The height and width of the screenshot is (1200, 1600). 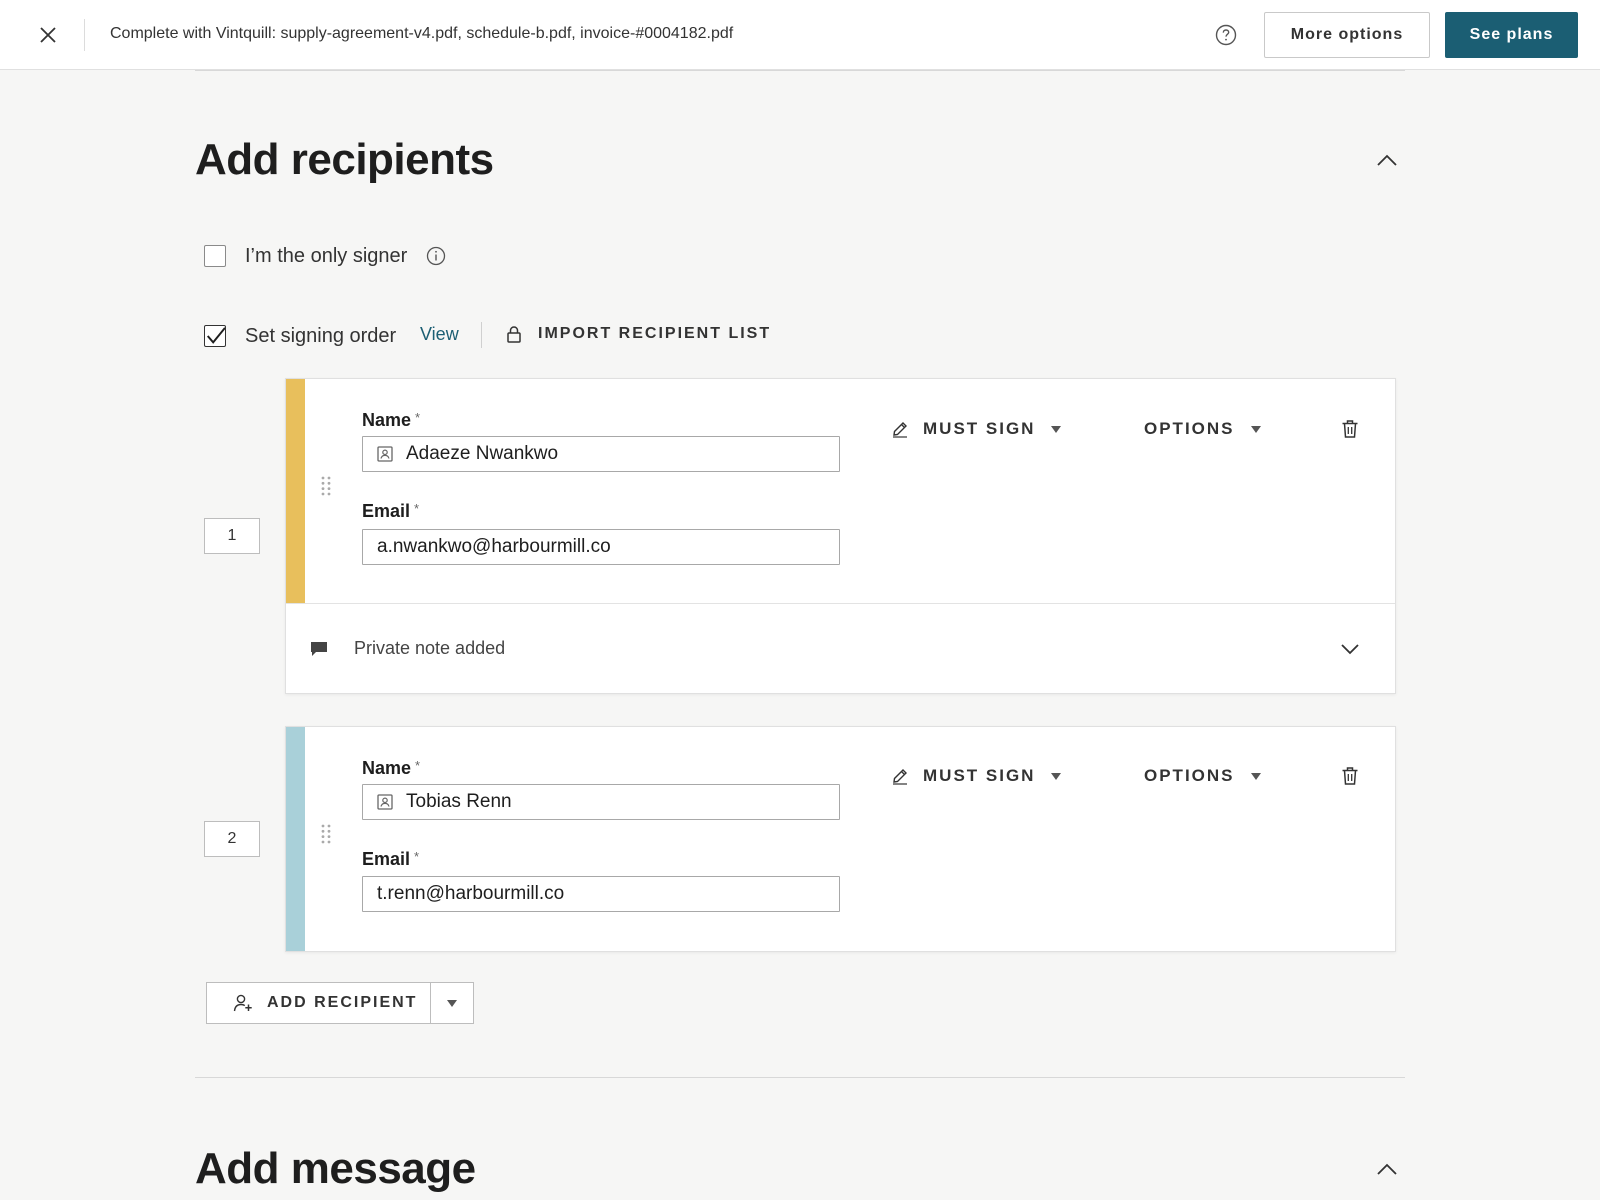 What do you see at coordinates (326, 256) in the screenshot?
I see `only-signer-label: I’m the only signer` at bounding box center [326, 256].